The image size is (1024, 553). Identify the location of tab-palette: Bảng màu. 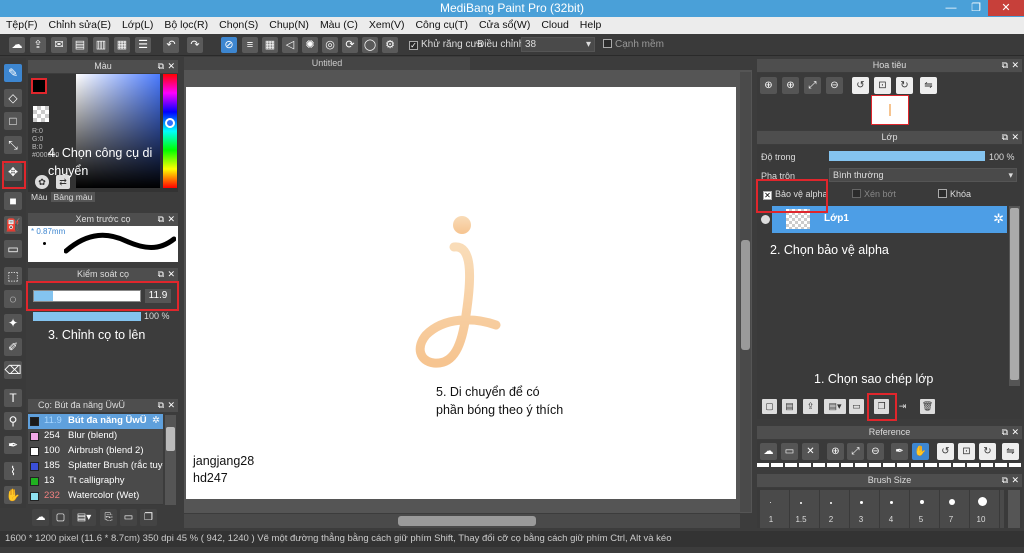
(73, 197).